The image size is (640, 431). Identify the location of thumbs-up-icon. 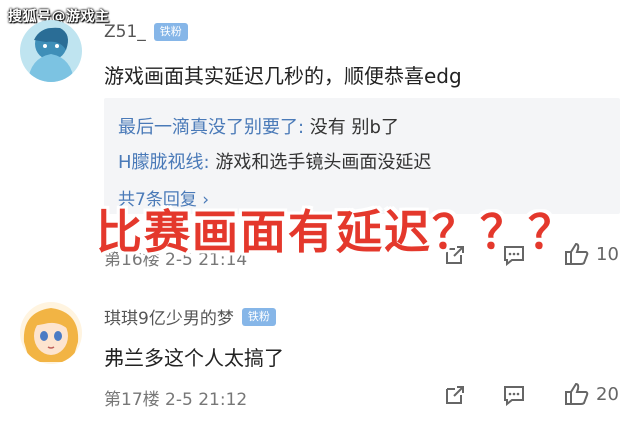
(577, 393).